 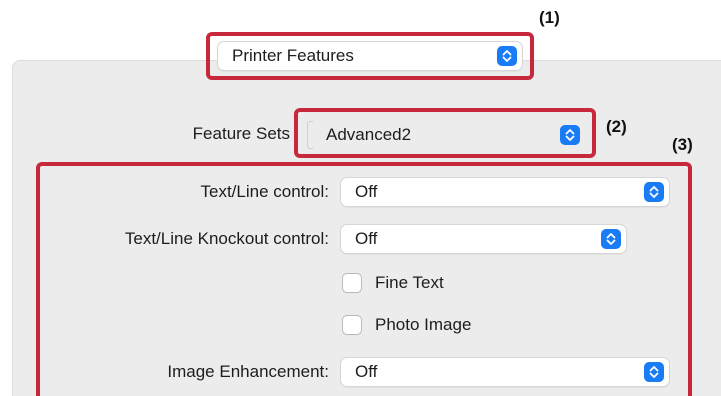 What do you see at coordinates (409, 282) in the screenshot?
I see `fine-text-label: Fine Text` at bounding box center [409, 282].